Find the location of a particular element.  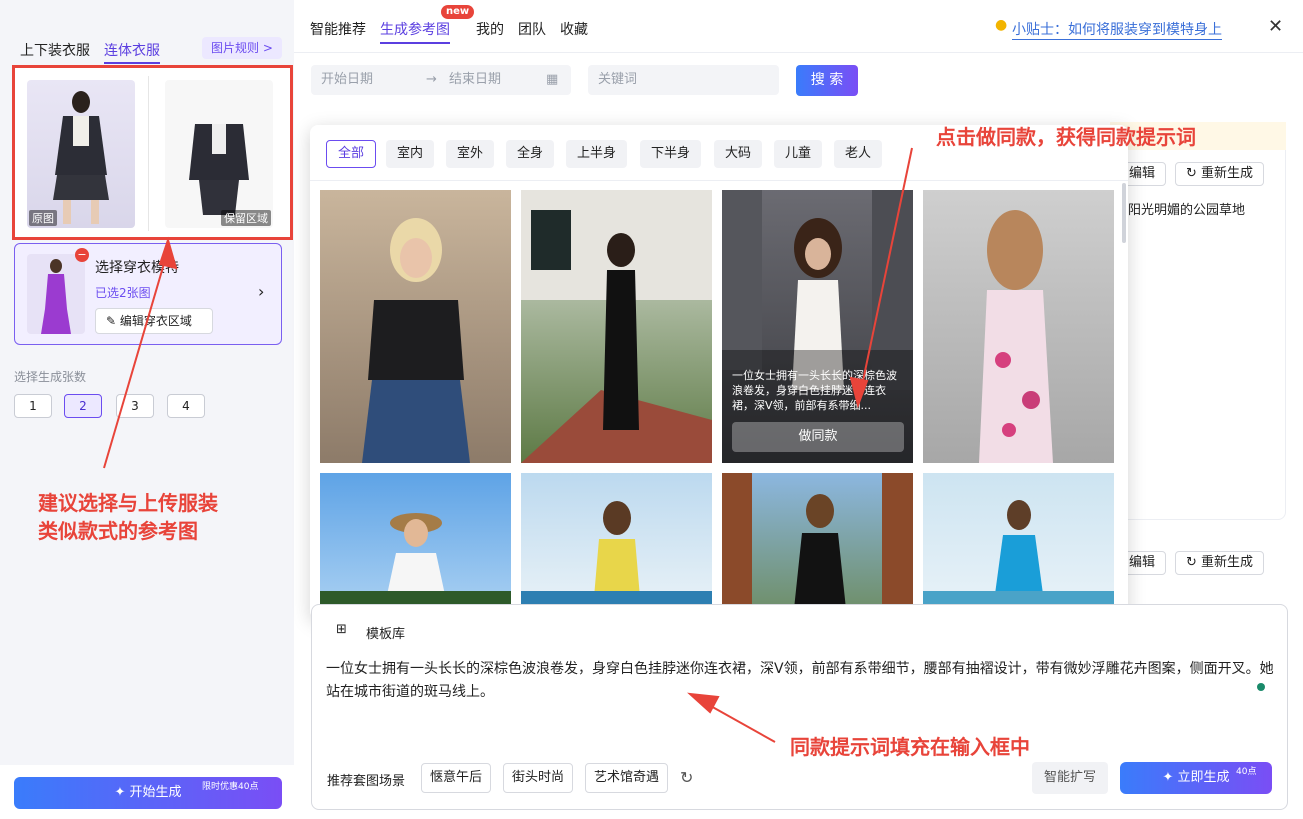

annotation-top: 点击做同款，获得同款提示词 is located at coordinates (1066, 137).